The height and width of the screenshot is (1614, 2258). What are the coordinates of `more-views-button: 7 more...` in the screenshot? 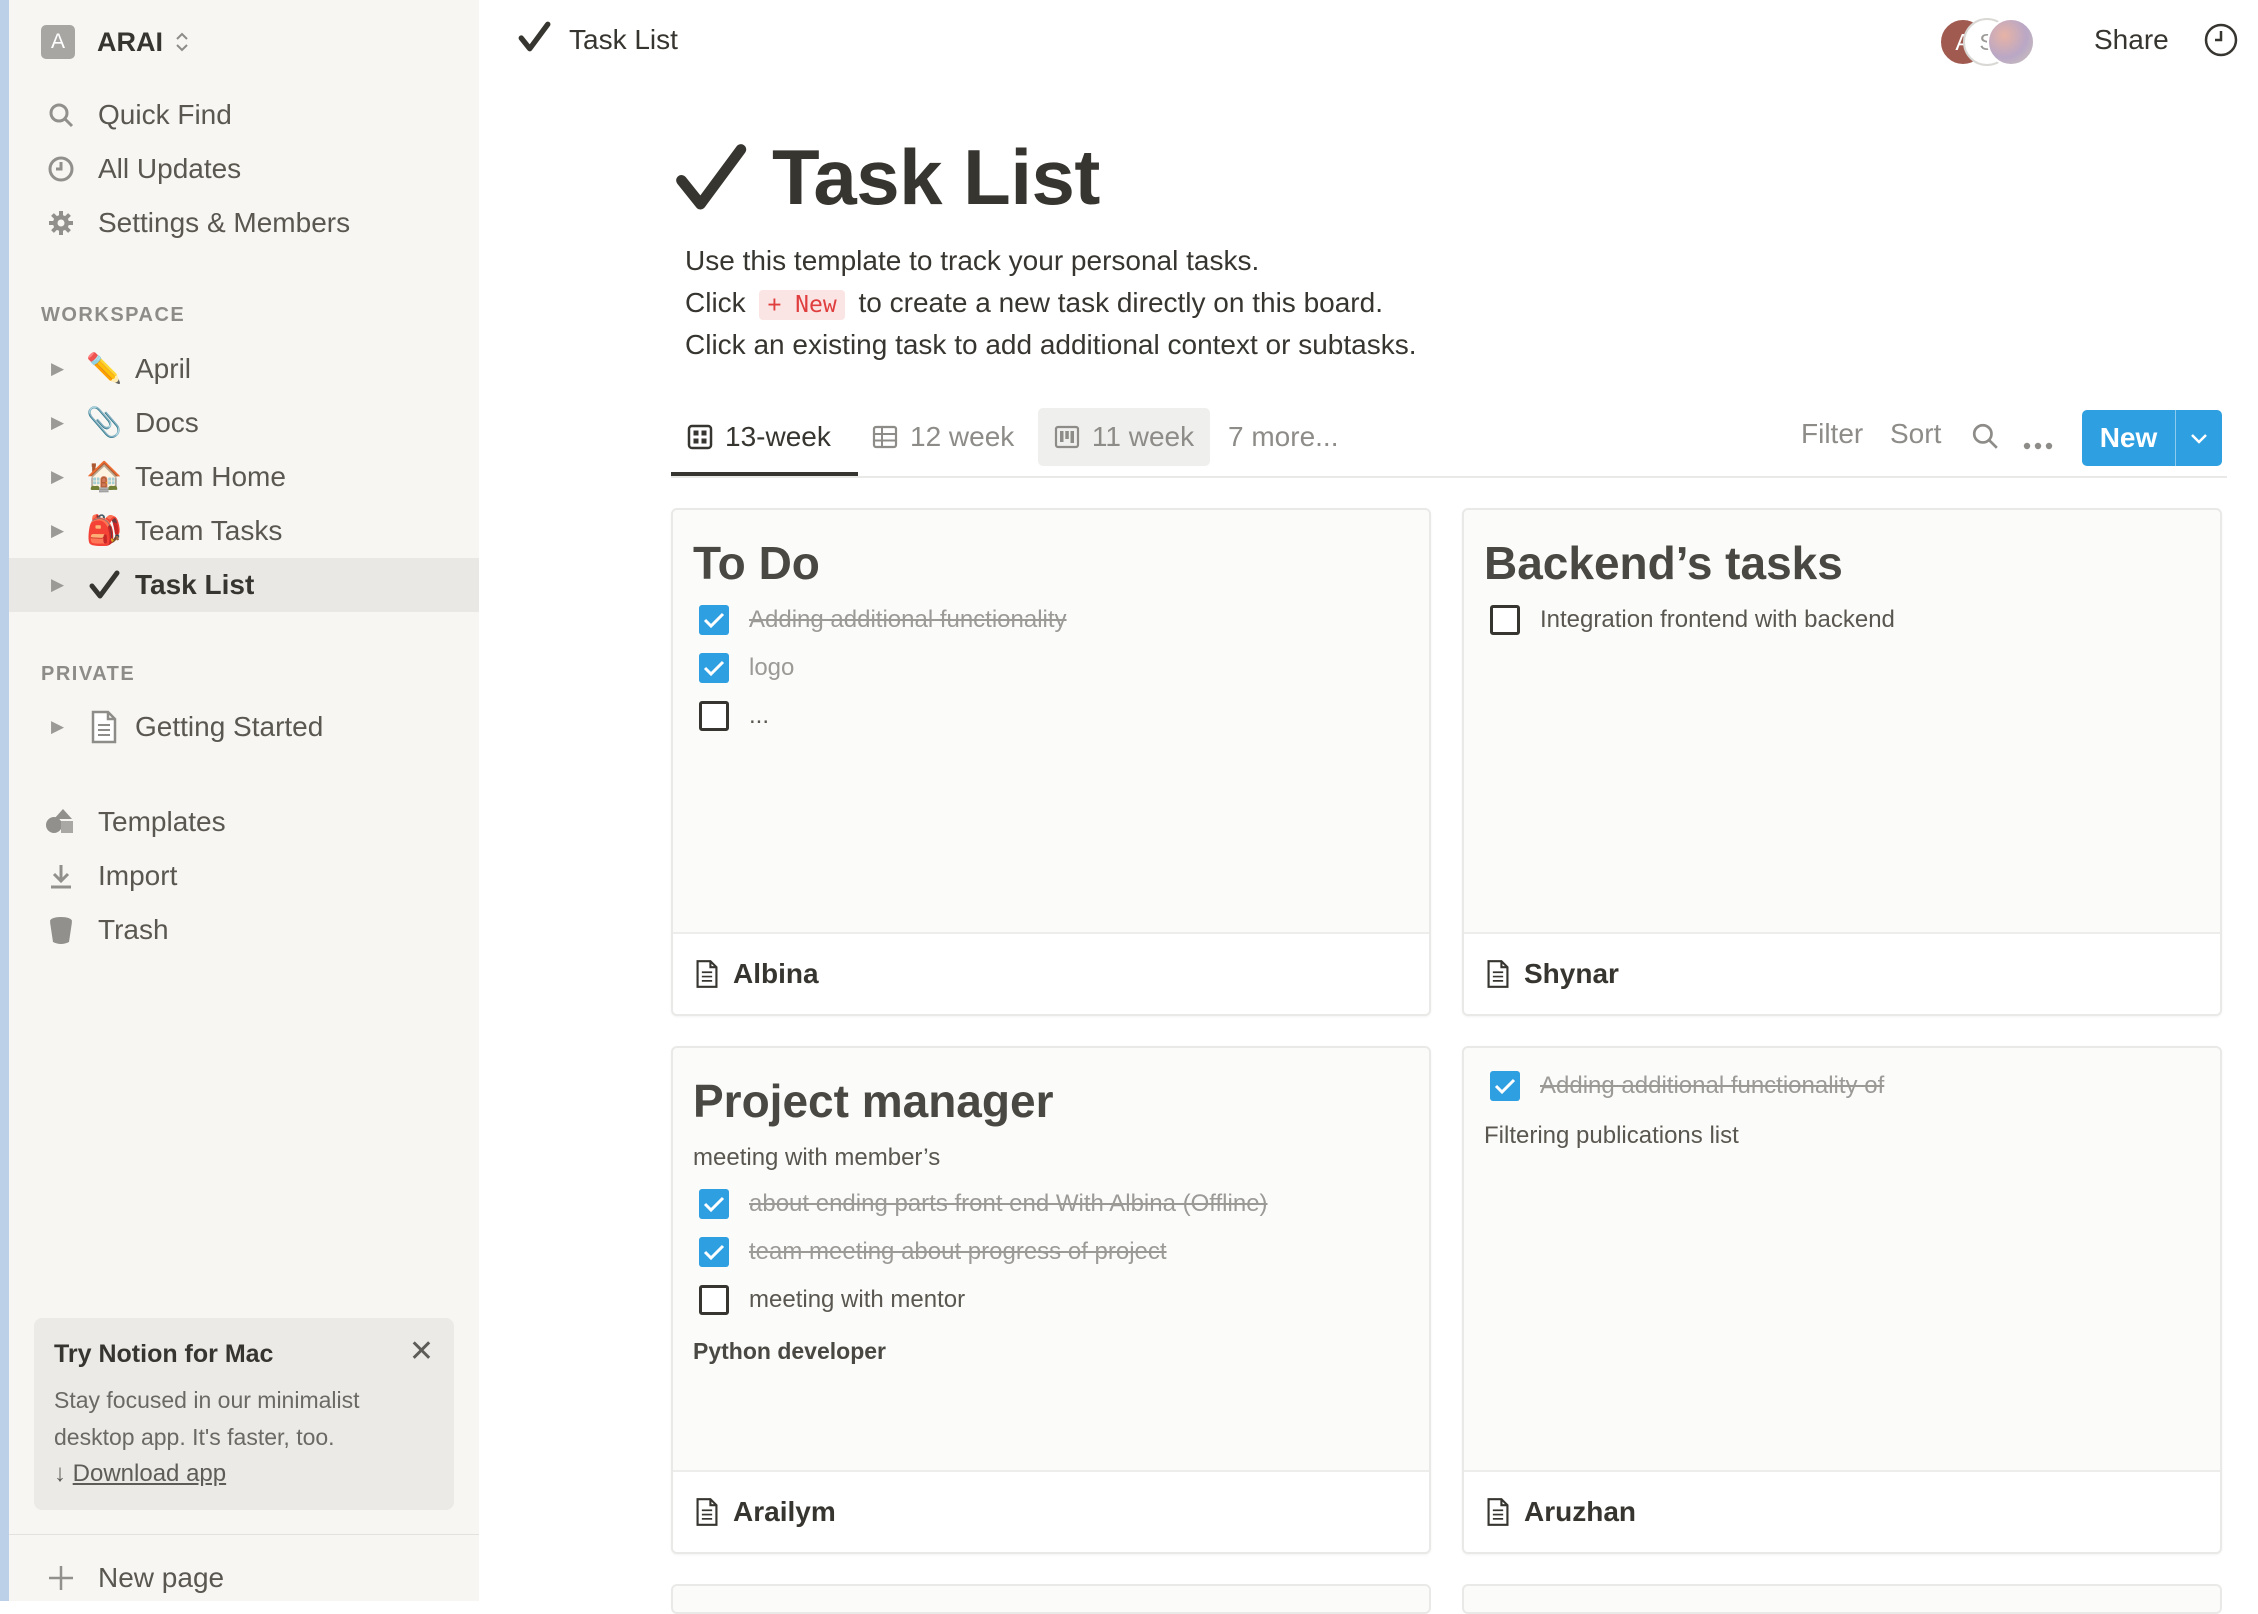 It's located at (1283, 437).